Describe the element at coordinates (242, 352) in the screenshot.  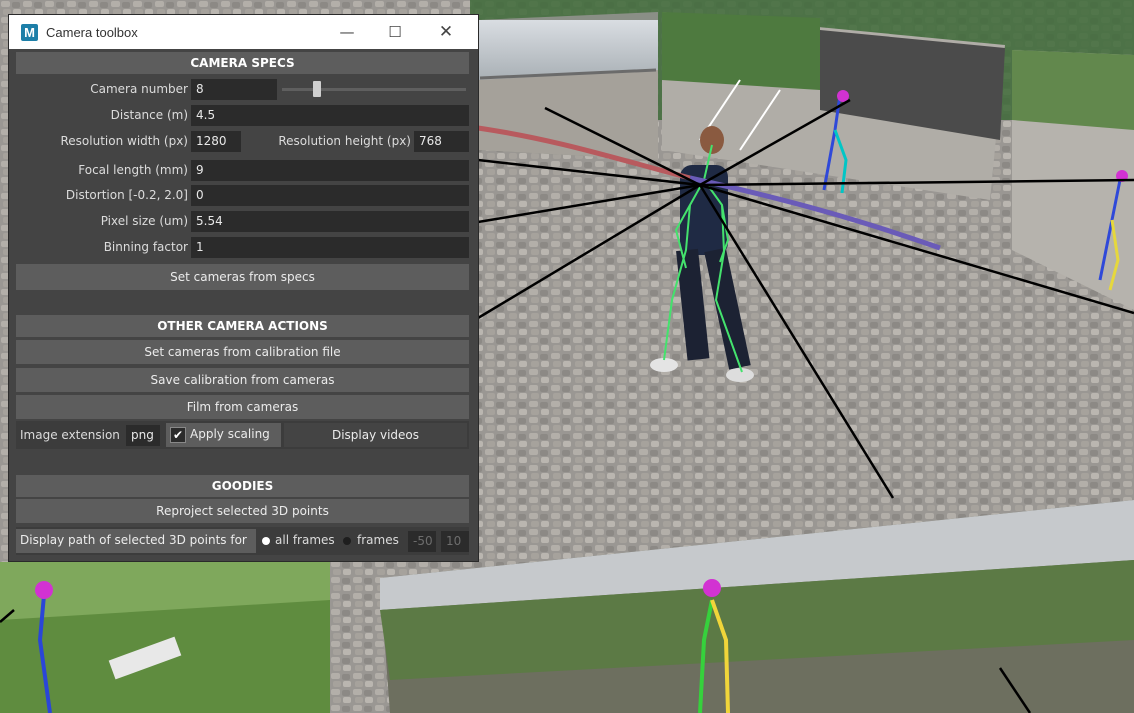
I see `set-cameras-from-calibration-button: Set cameras from calibration file` at that location.